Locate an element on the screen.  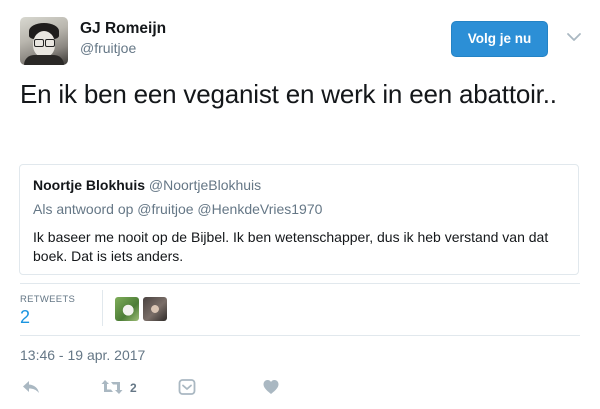
retweets-count: 2 is located at coordinates (25, 317).